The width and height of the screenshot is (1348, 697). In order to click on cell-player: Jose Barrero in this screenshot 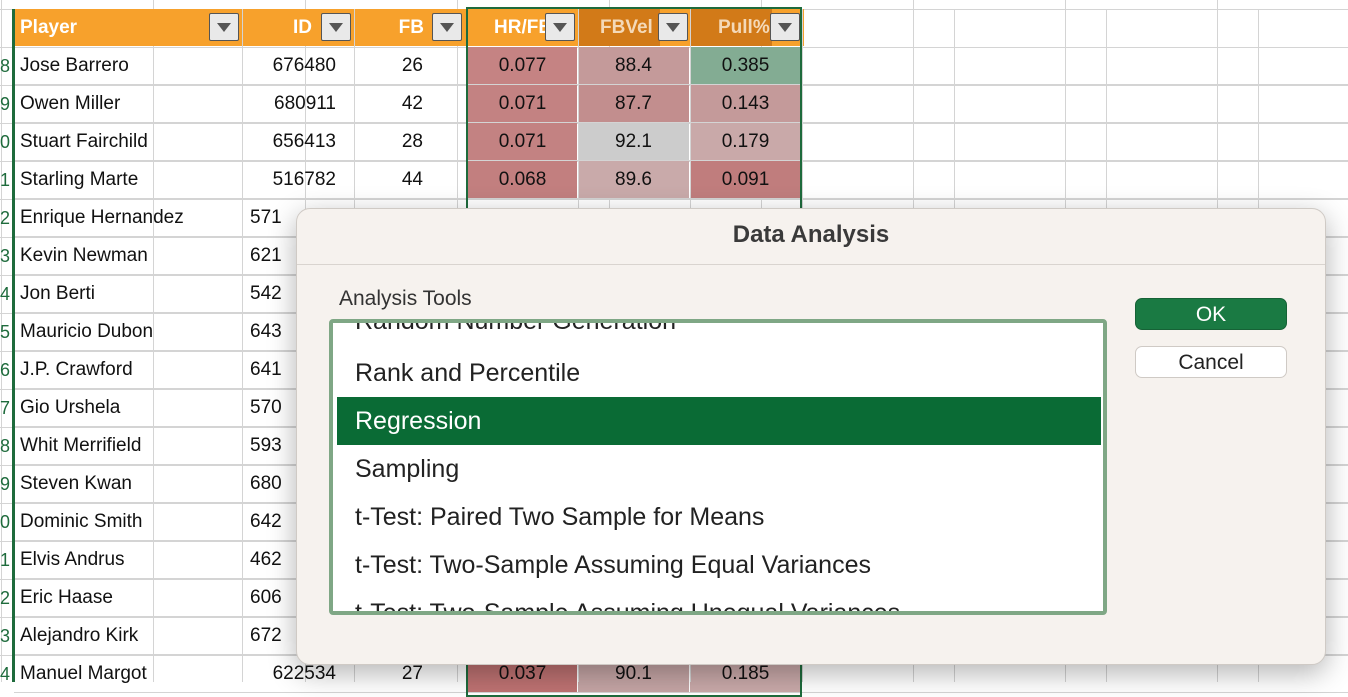, I will do `click(127, 65)`.